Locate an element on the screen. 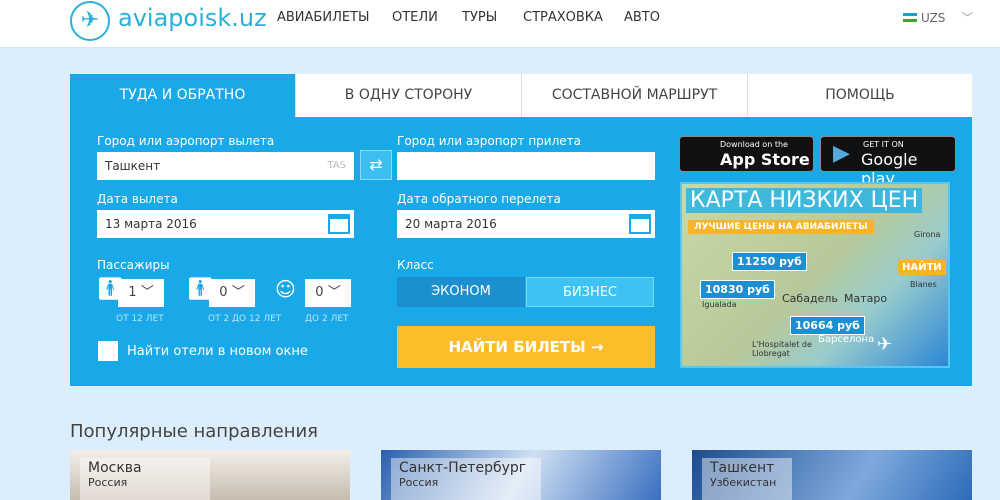  adults-value: 1 is located at coordinates (132, 292).